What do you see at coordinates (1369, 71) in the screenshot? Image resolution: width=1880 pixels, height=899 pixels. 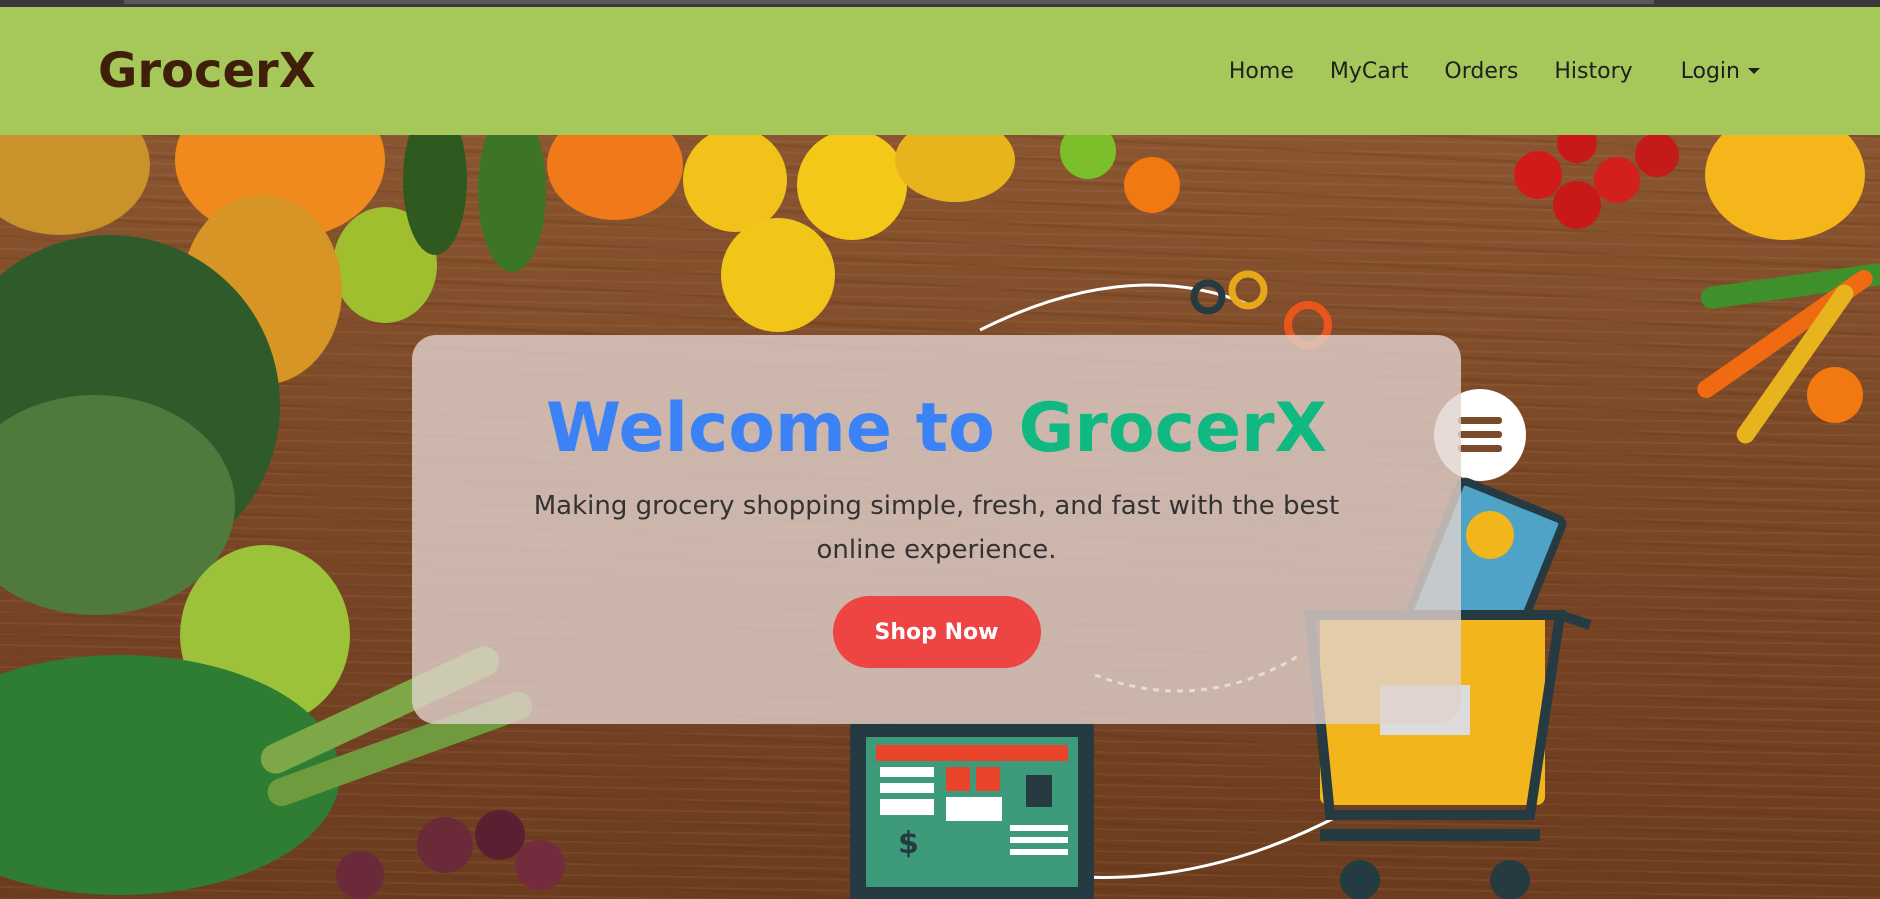 I see `nav-link-mycart: MyCart` at bounding box center [1369, 71].